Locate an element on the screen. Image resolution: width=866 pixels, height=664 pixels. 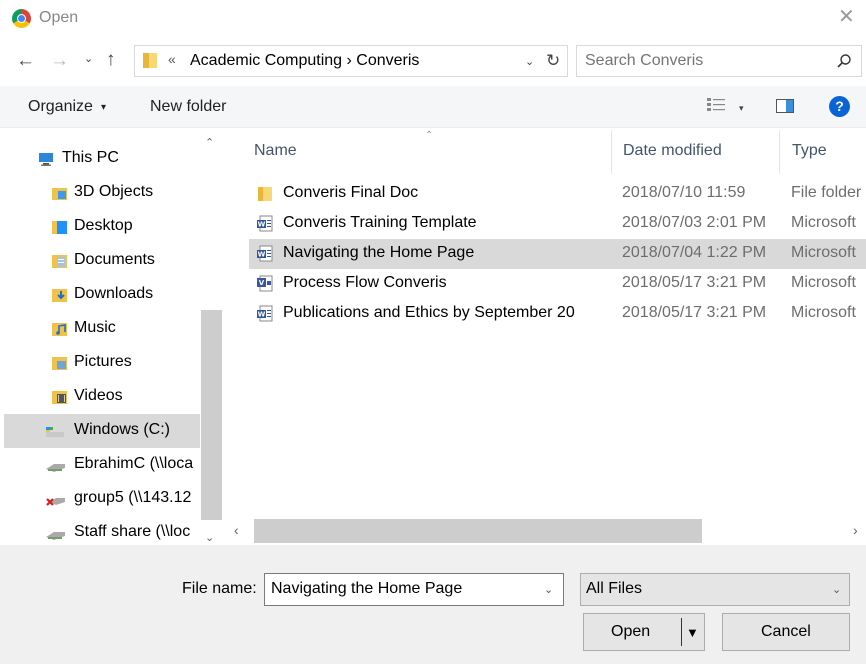
nav-item-label: Desktop is located at coordinates (103, 225).